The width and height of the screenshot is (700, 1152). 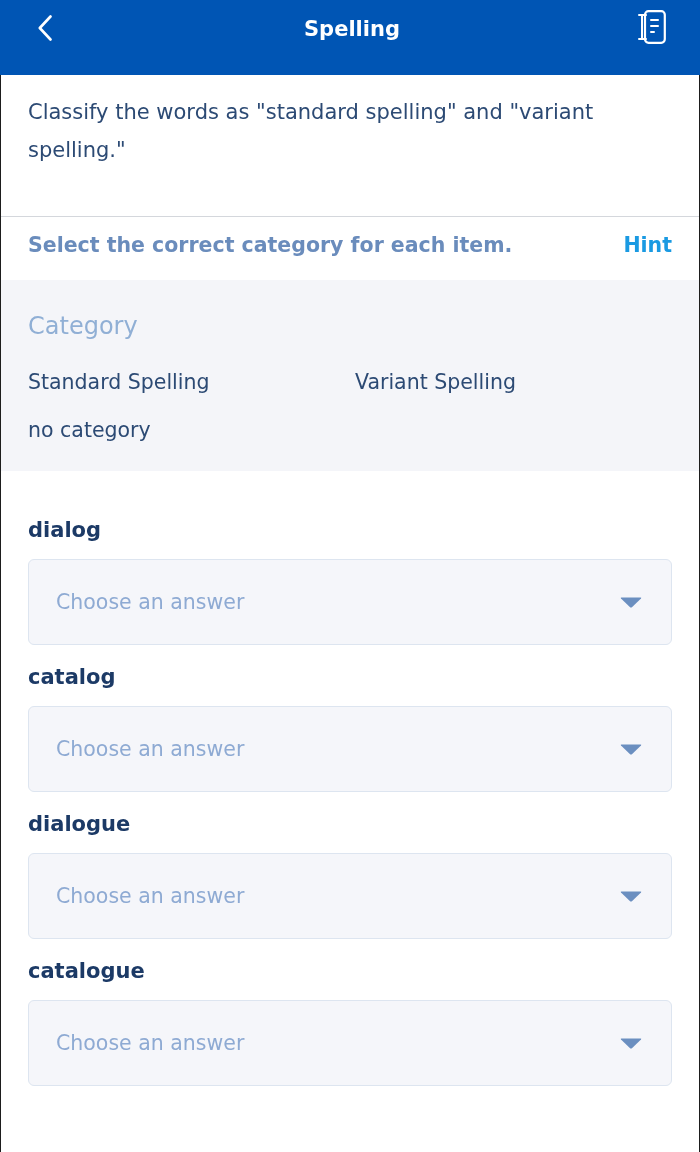 I want to click on prompt-text: Select the correct category for each item., so click(x=270, y=245).